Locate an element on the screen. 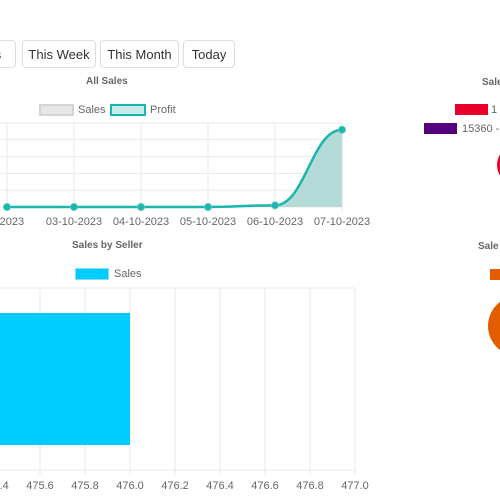  x-tick-label: 476.4 is located at coordinates (220, 486).